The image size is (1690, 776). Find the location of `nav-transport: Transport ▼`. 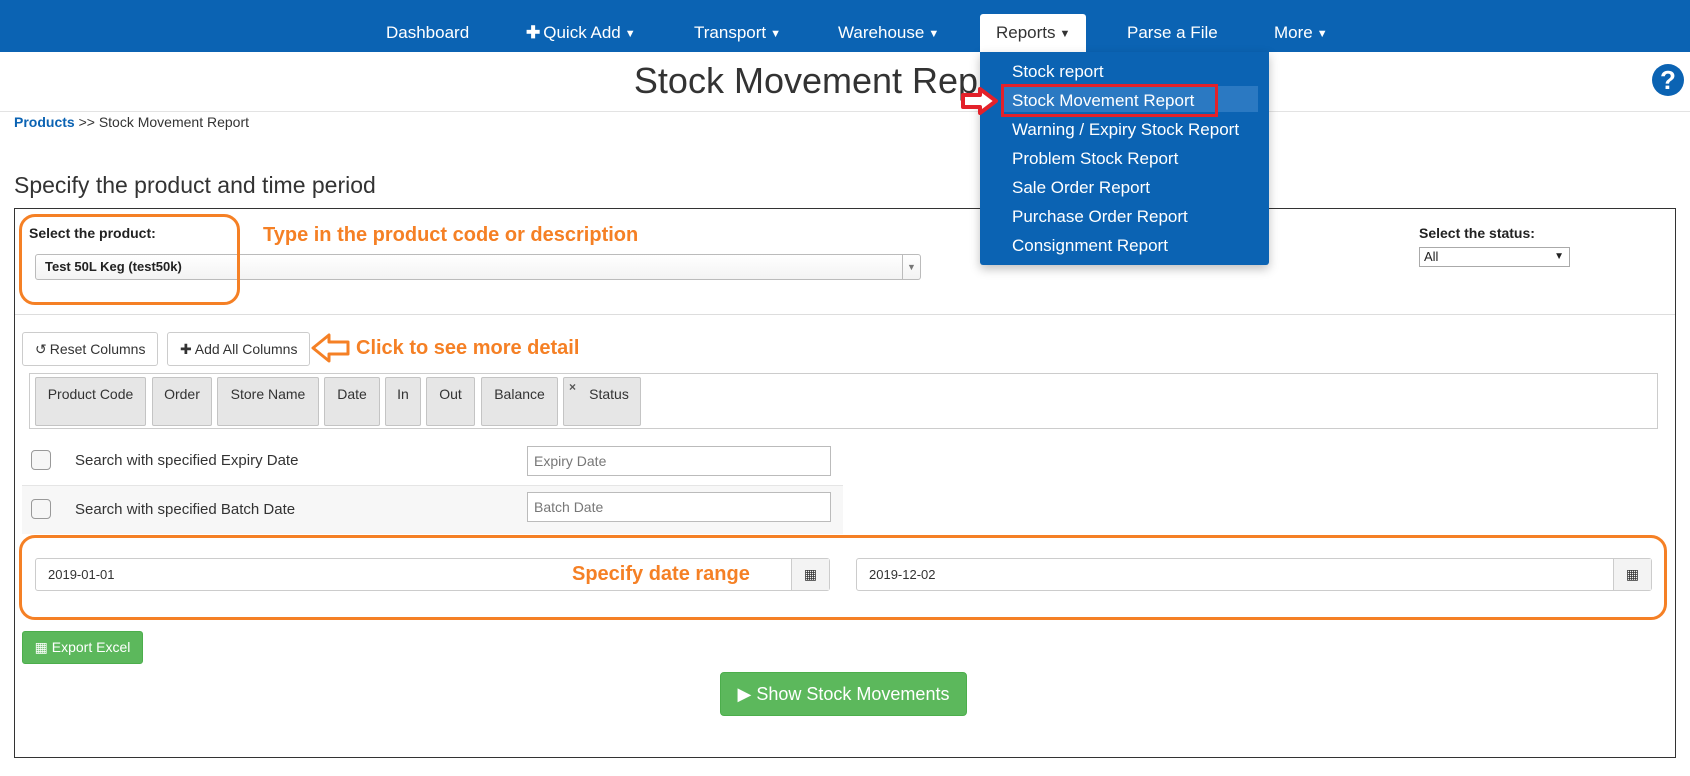

nav-transport: Transport ▼ is located at coordinates (737, 26).